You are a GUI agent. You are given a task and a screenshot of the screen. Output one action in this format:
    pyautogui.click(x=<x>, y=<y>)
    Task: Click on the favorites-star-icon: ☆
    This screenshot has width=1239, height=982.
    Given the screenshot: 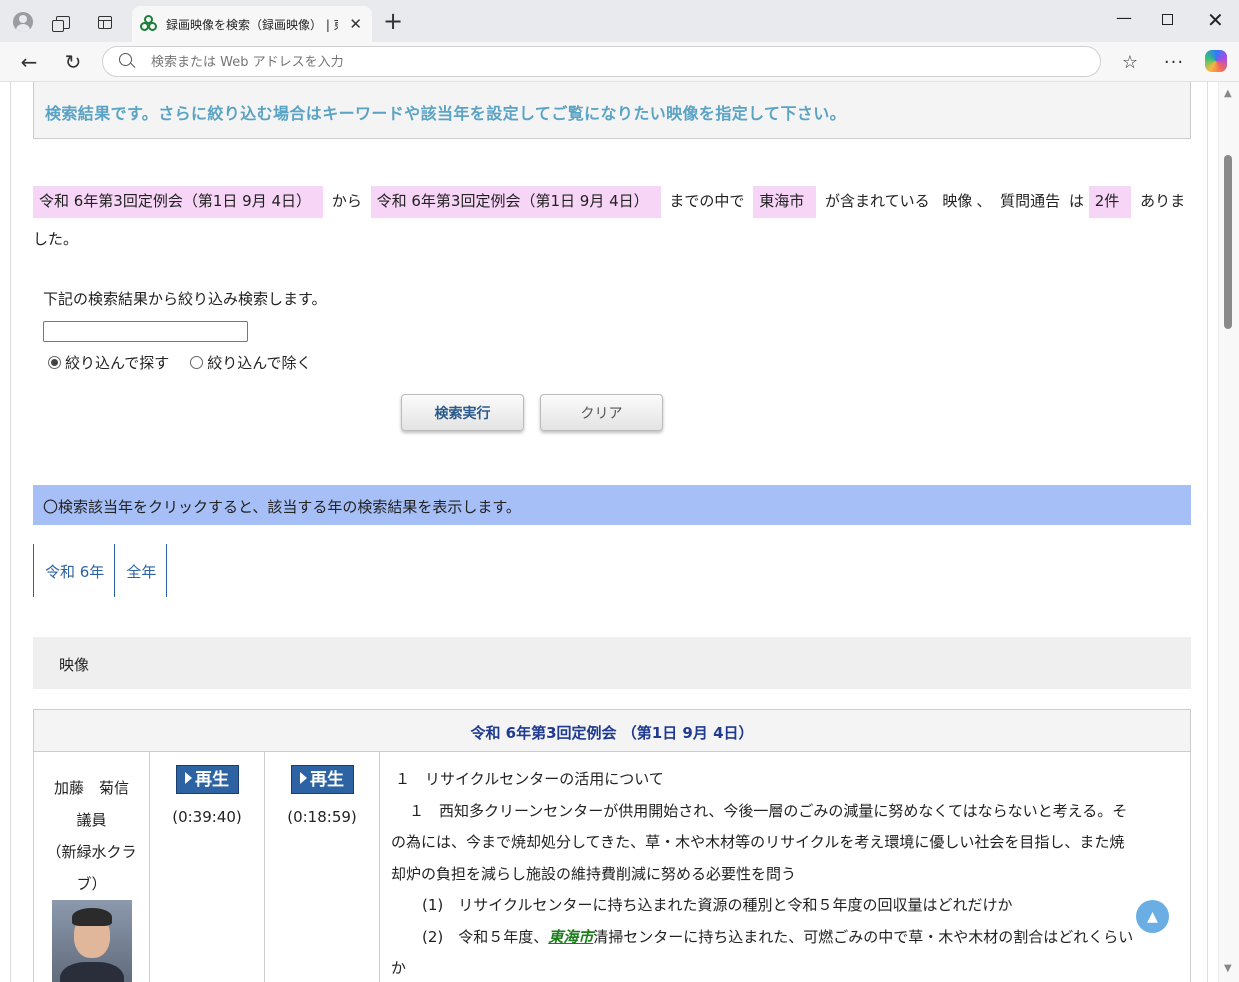 What is the action you would take?
    pyautogui.click(x=1130, y=62)
    